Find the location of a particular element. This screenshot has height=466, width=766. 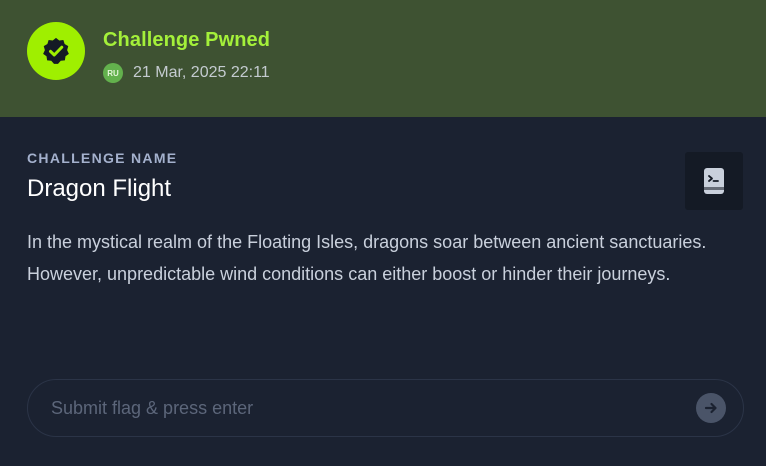

verified-badge is located at coordinates (56, 51).